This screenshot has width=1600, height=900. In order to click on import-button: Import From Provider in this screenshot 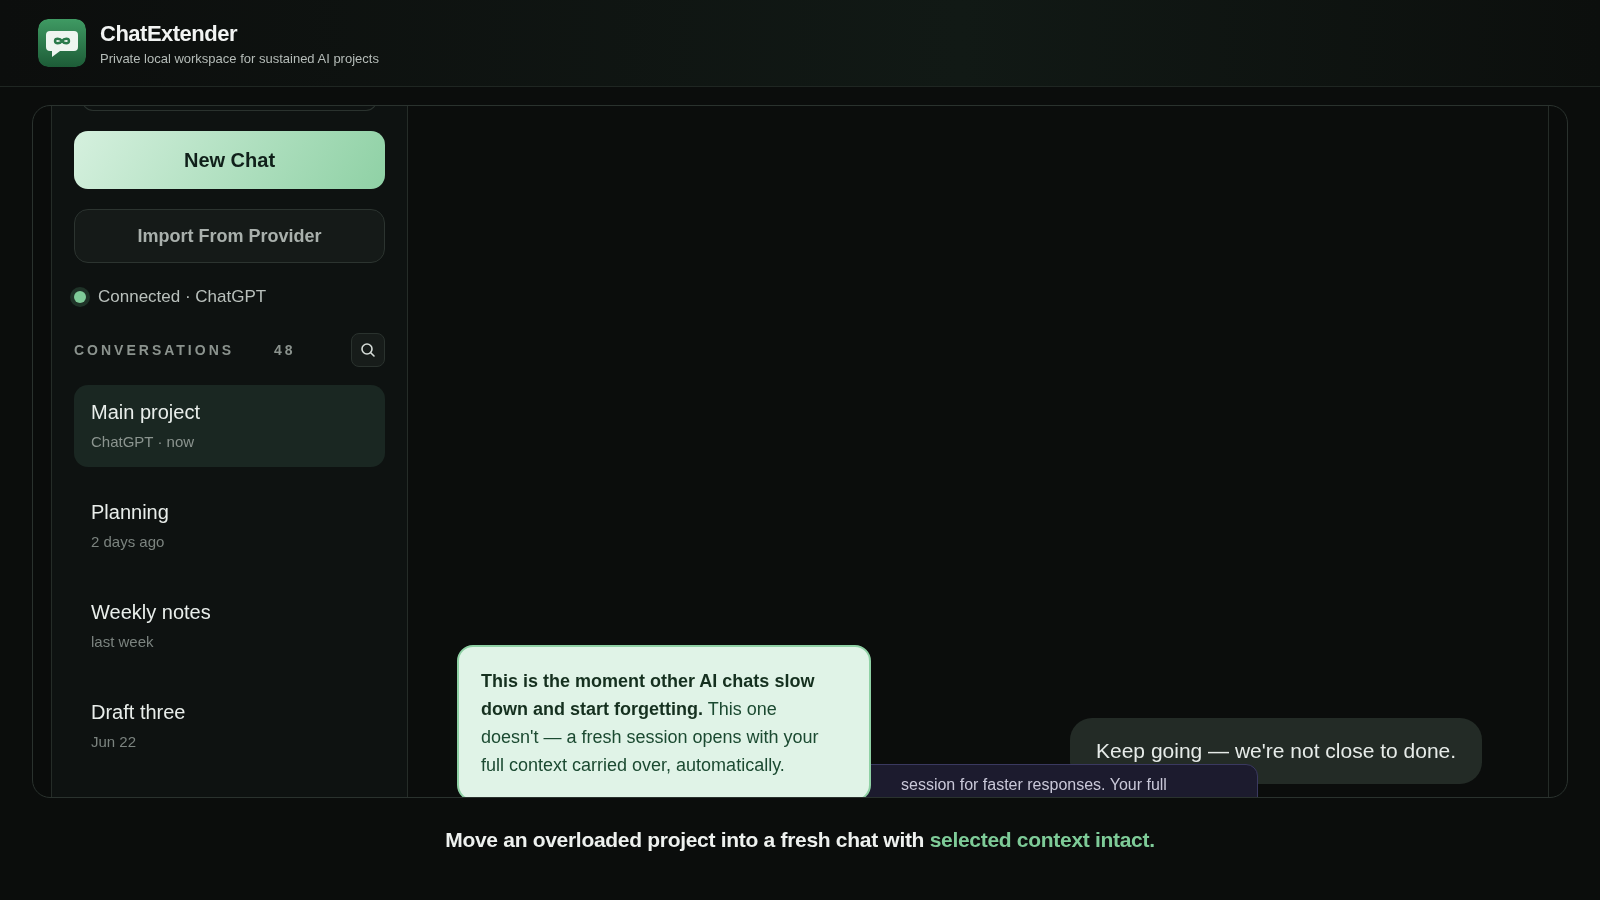, I will do `click(229, 236)`.